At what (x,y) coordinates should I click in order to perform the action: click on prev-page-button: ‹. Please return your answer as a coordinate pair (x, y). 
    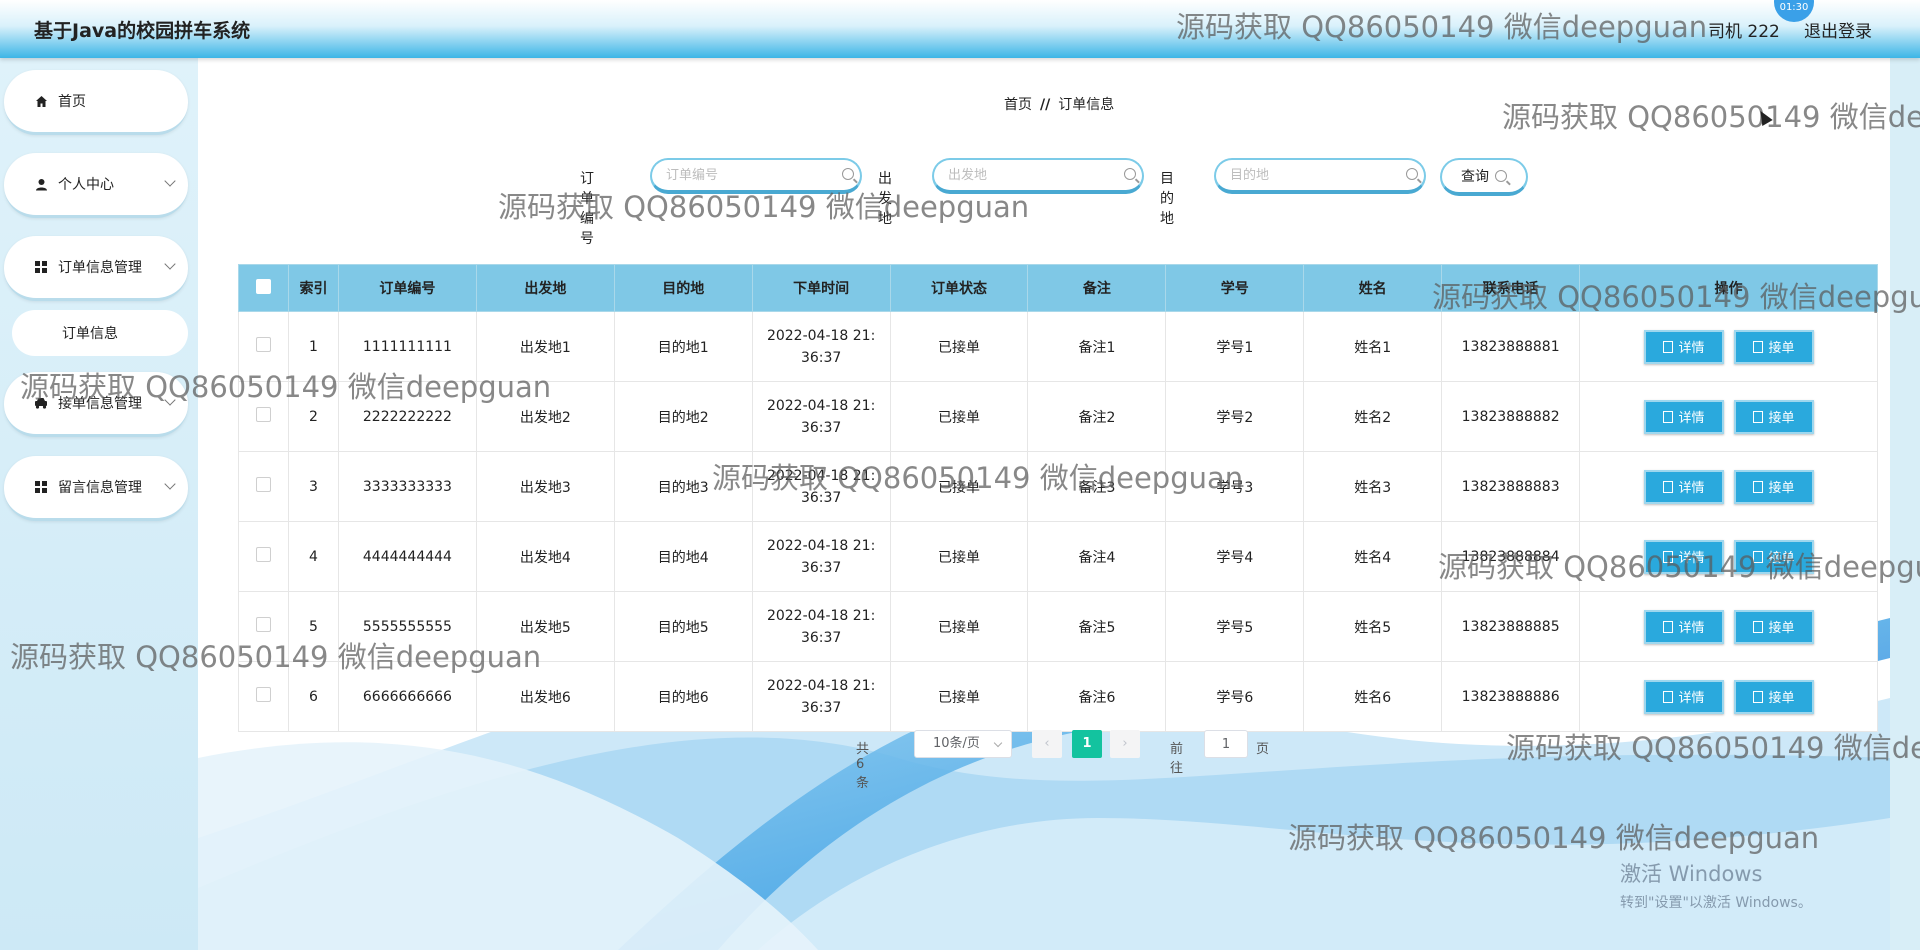
    Looking at the image, I should click on (1047, 744).